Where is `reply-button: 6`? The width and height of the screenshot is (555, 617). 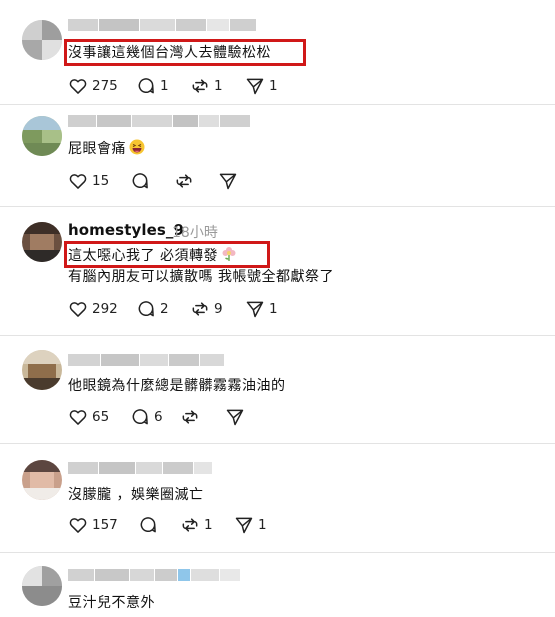 reply-button: 6 is located at coordinates (146, 417).